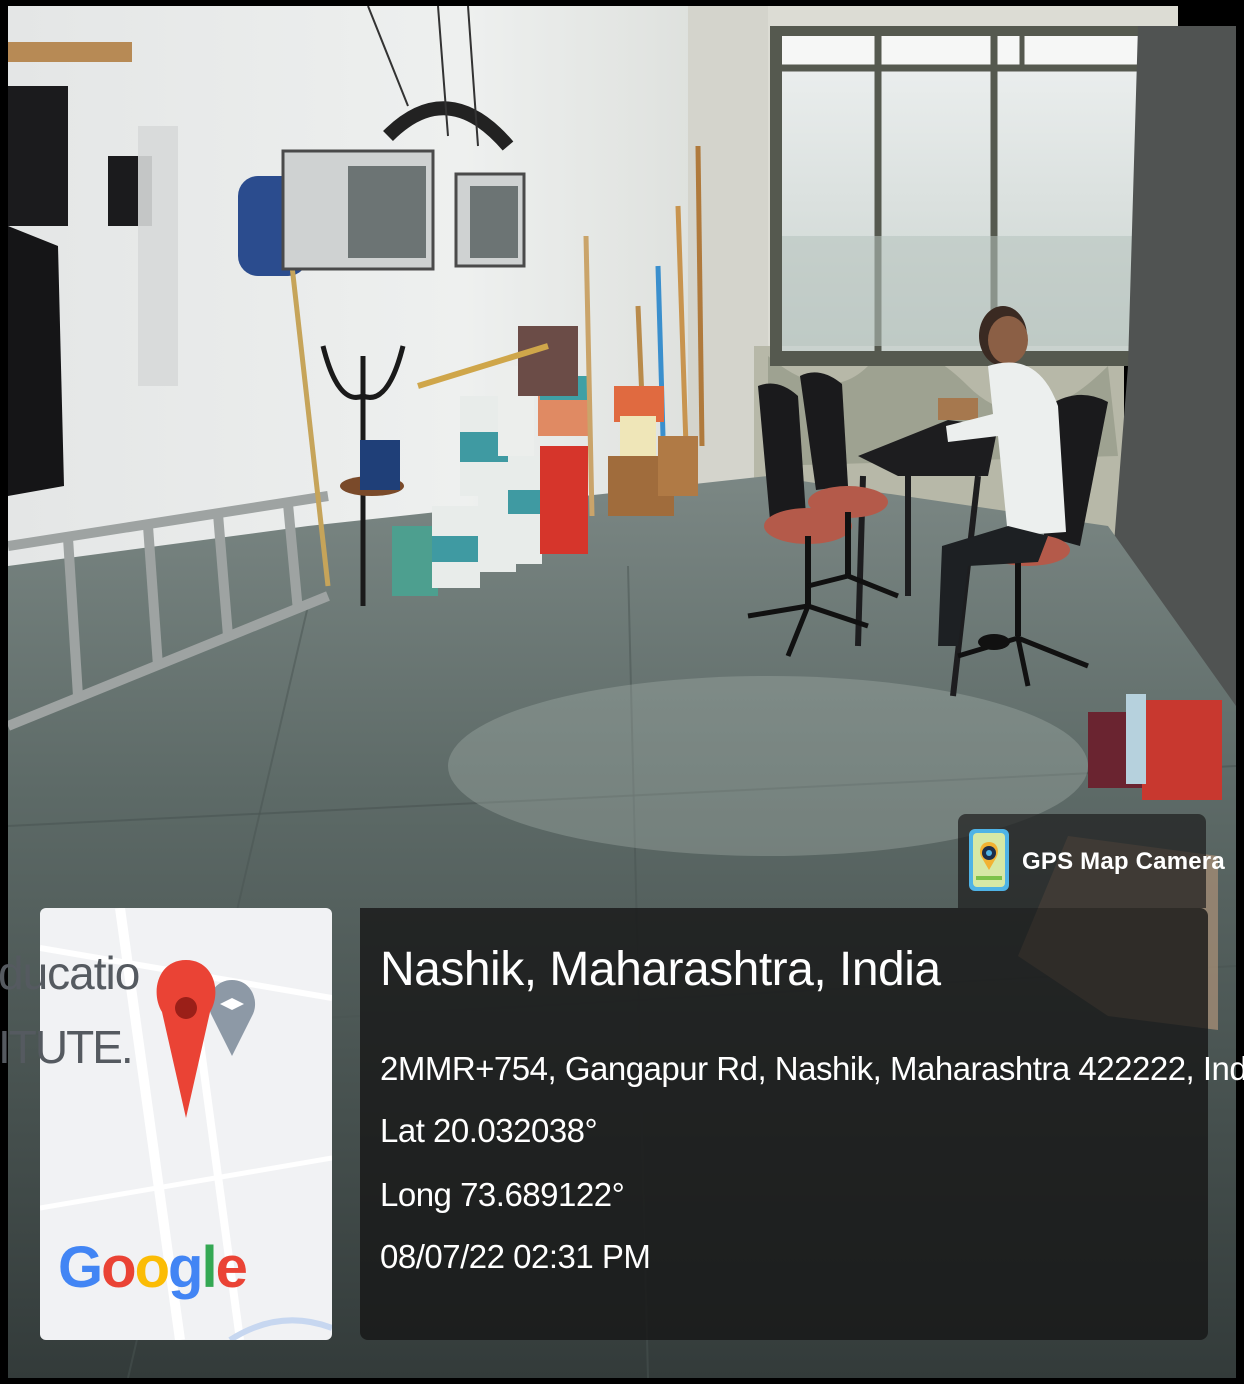 The height and width of the screenshot is (1384, 1244). I want to click on map-place-label: ducatio, so click(70, 973).